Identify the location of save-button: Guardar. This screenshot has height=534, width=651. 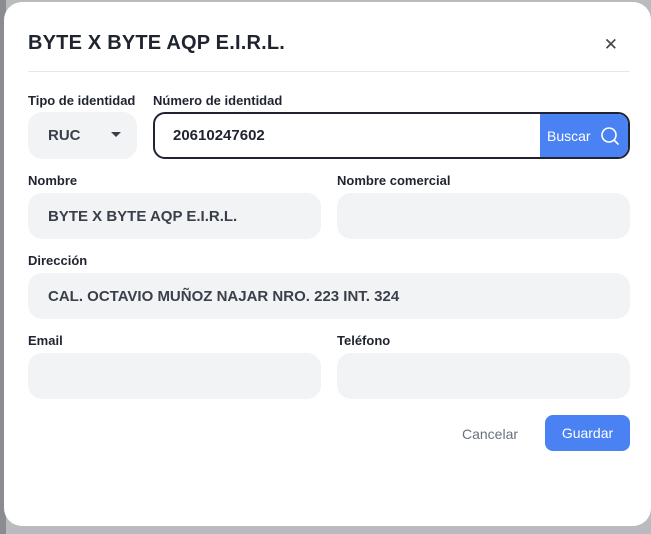
(587, 433).